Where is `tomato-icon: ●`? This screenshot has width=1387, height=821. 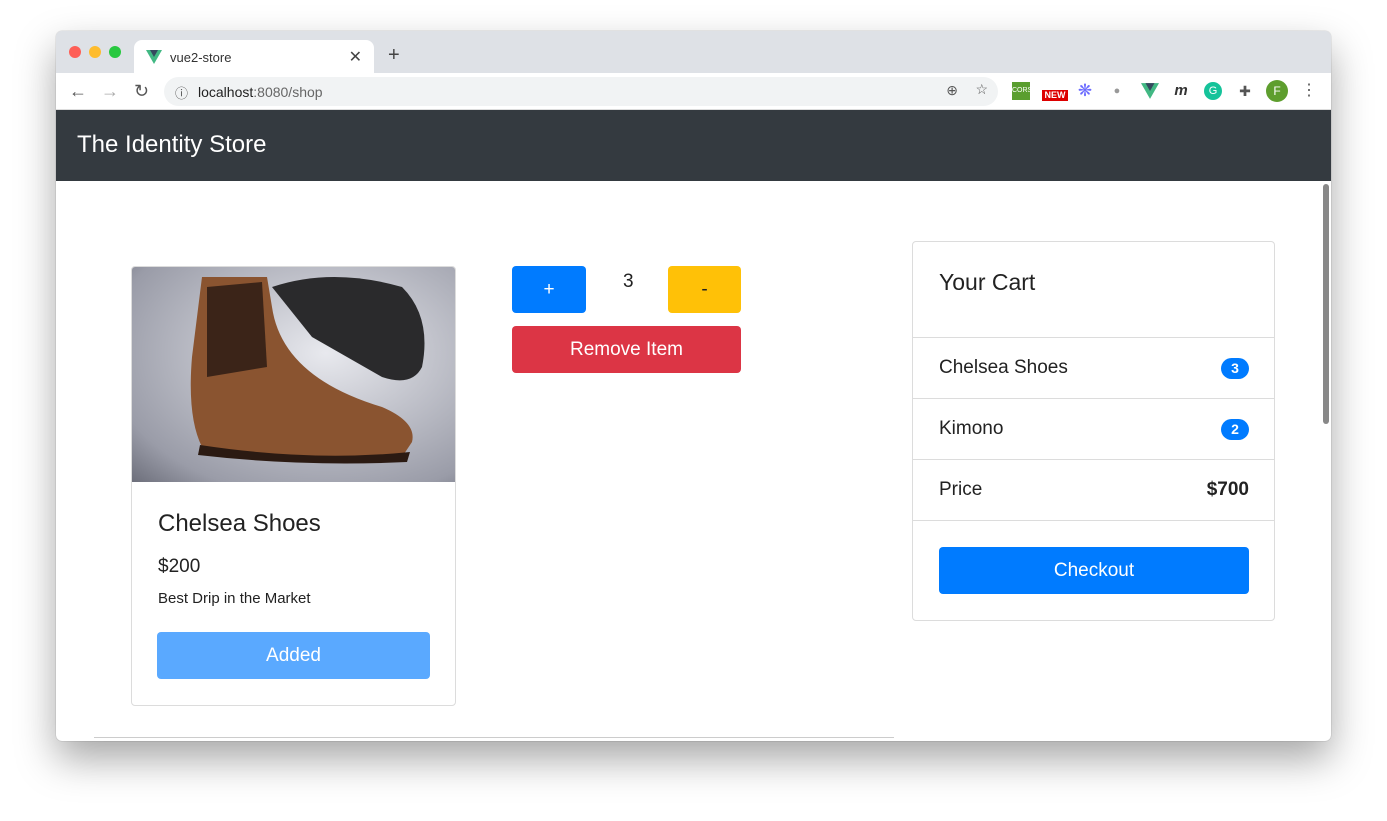
tomato-icon: ● is located at coordinates (1117, 91).